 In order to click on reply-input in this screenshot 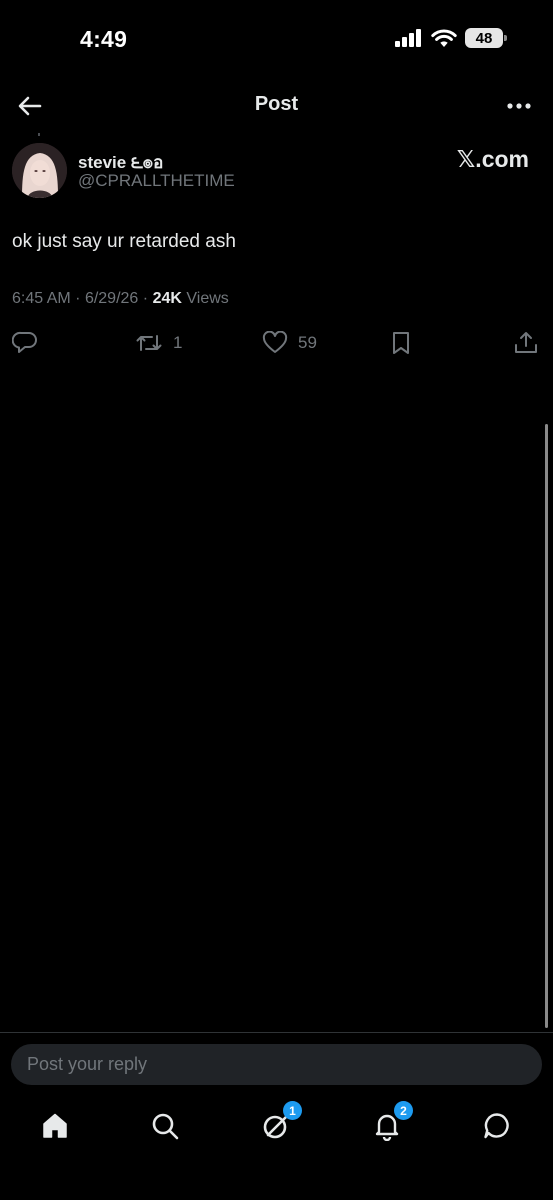, I will do `click(276, 1064)`.